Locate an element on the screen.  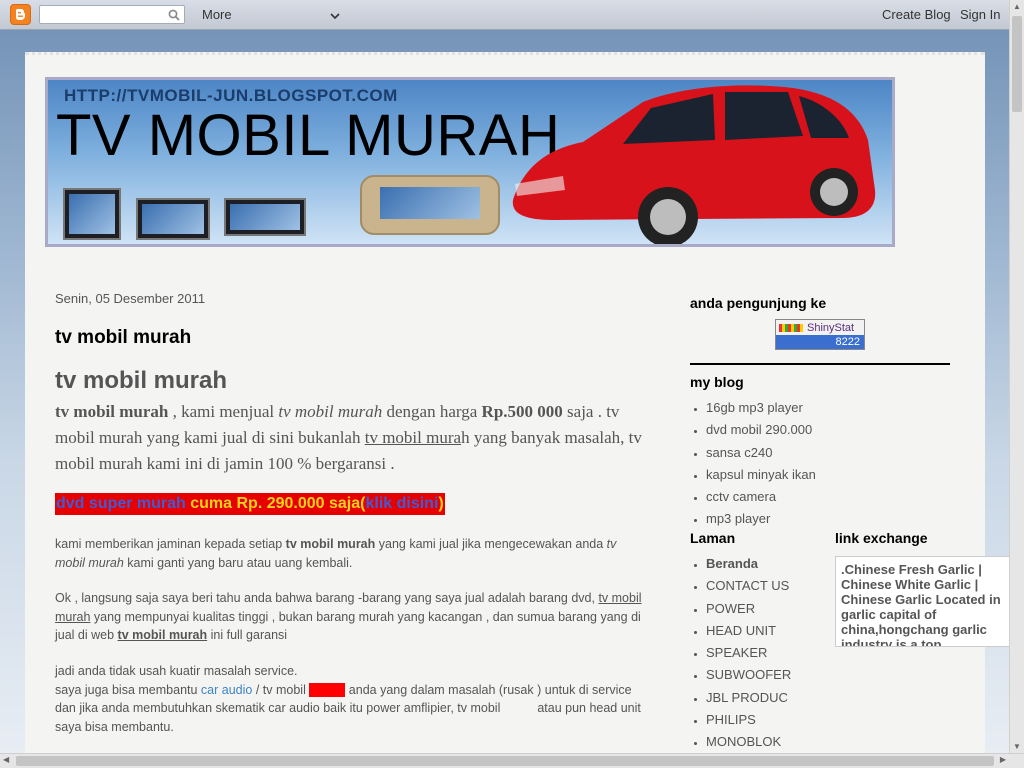
blogger-navbar: More Create Blog Sign In is located at coordinates (504, 15).